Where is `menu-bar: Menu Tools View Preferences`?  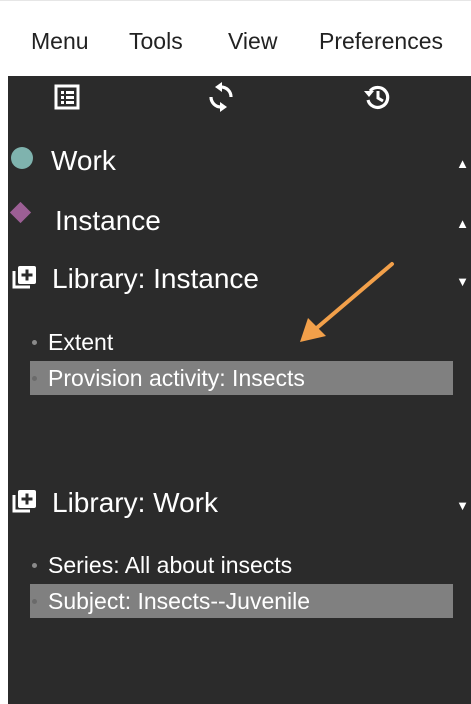 menu-bar: Menu Tools View Preferences is located at coordinates (235, 38).